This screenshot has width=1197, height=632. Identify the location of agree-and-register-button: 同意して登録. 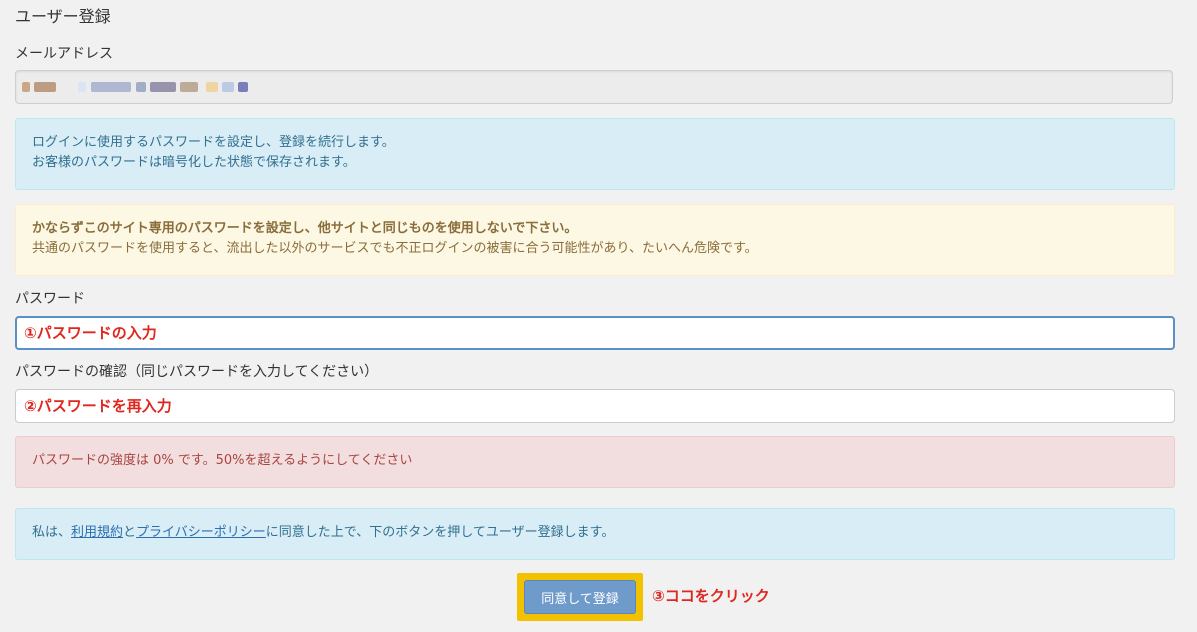
(580, 597).